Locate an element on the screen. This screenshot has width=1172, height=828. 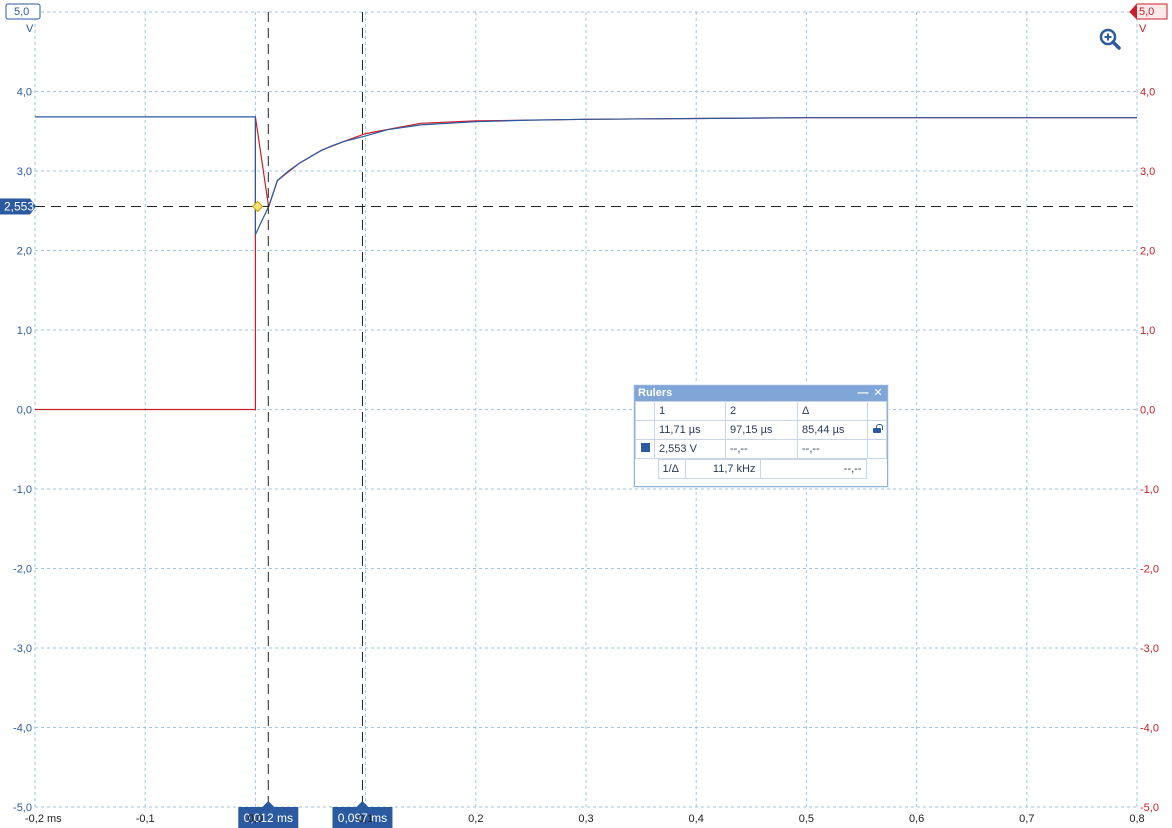
close-icon: ✕ is located at coordinates (878, 393).